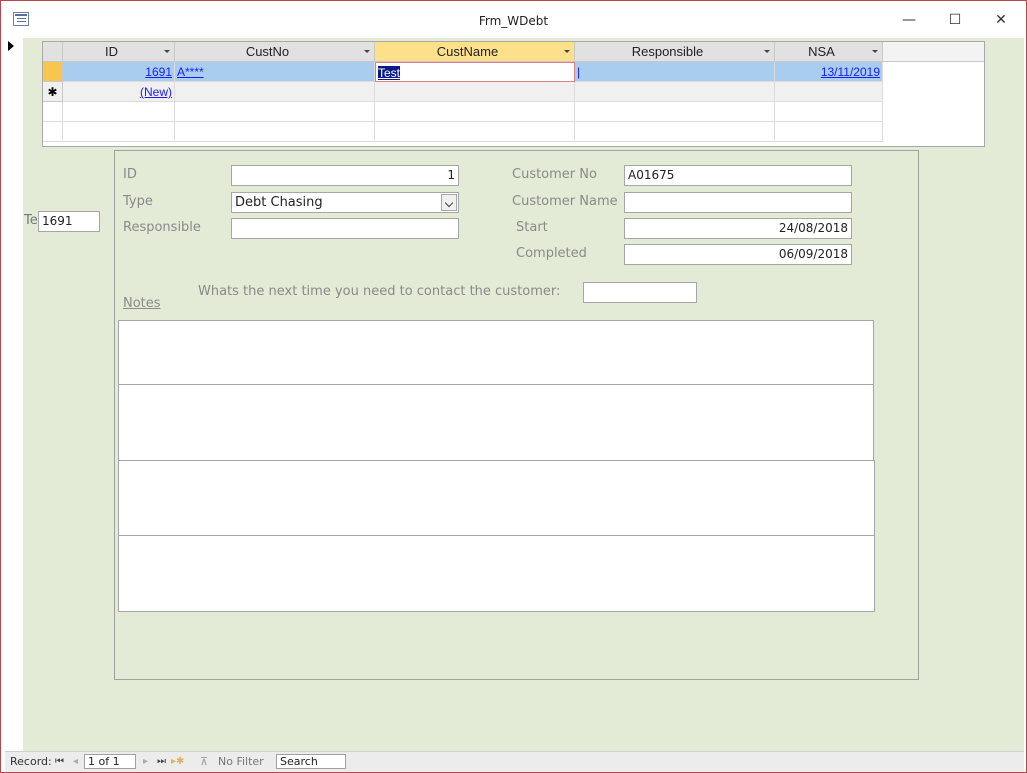 This screenshot has height=773, width=1027. I want to click on customer-no-label: Customer No, so click(554, 174).